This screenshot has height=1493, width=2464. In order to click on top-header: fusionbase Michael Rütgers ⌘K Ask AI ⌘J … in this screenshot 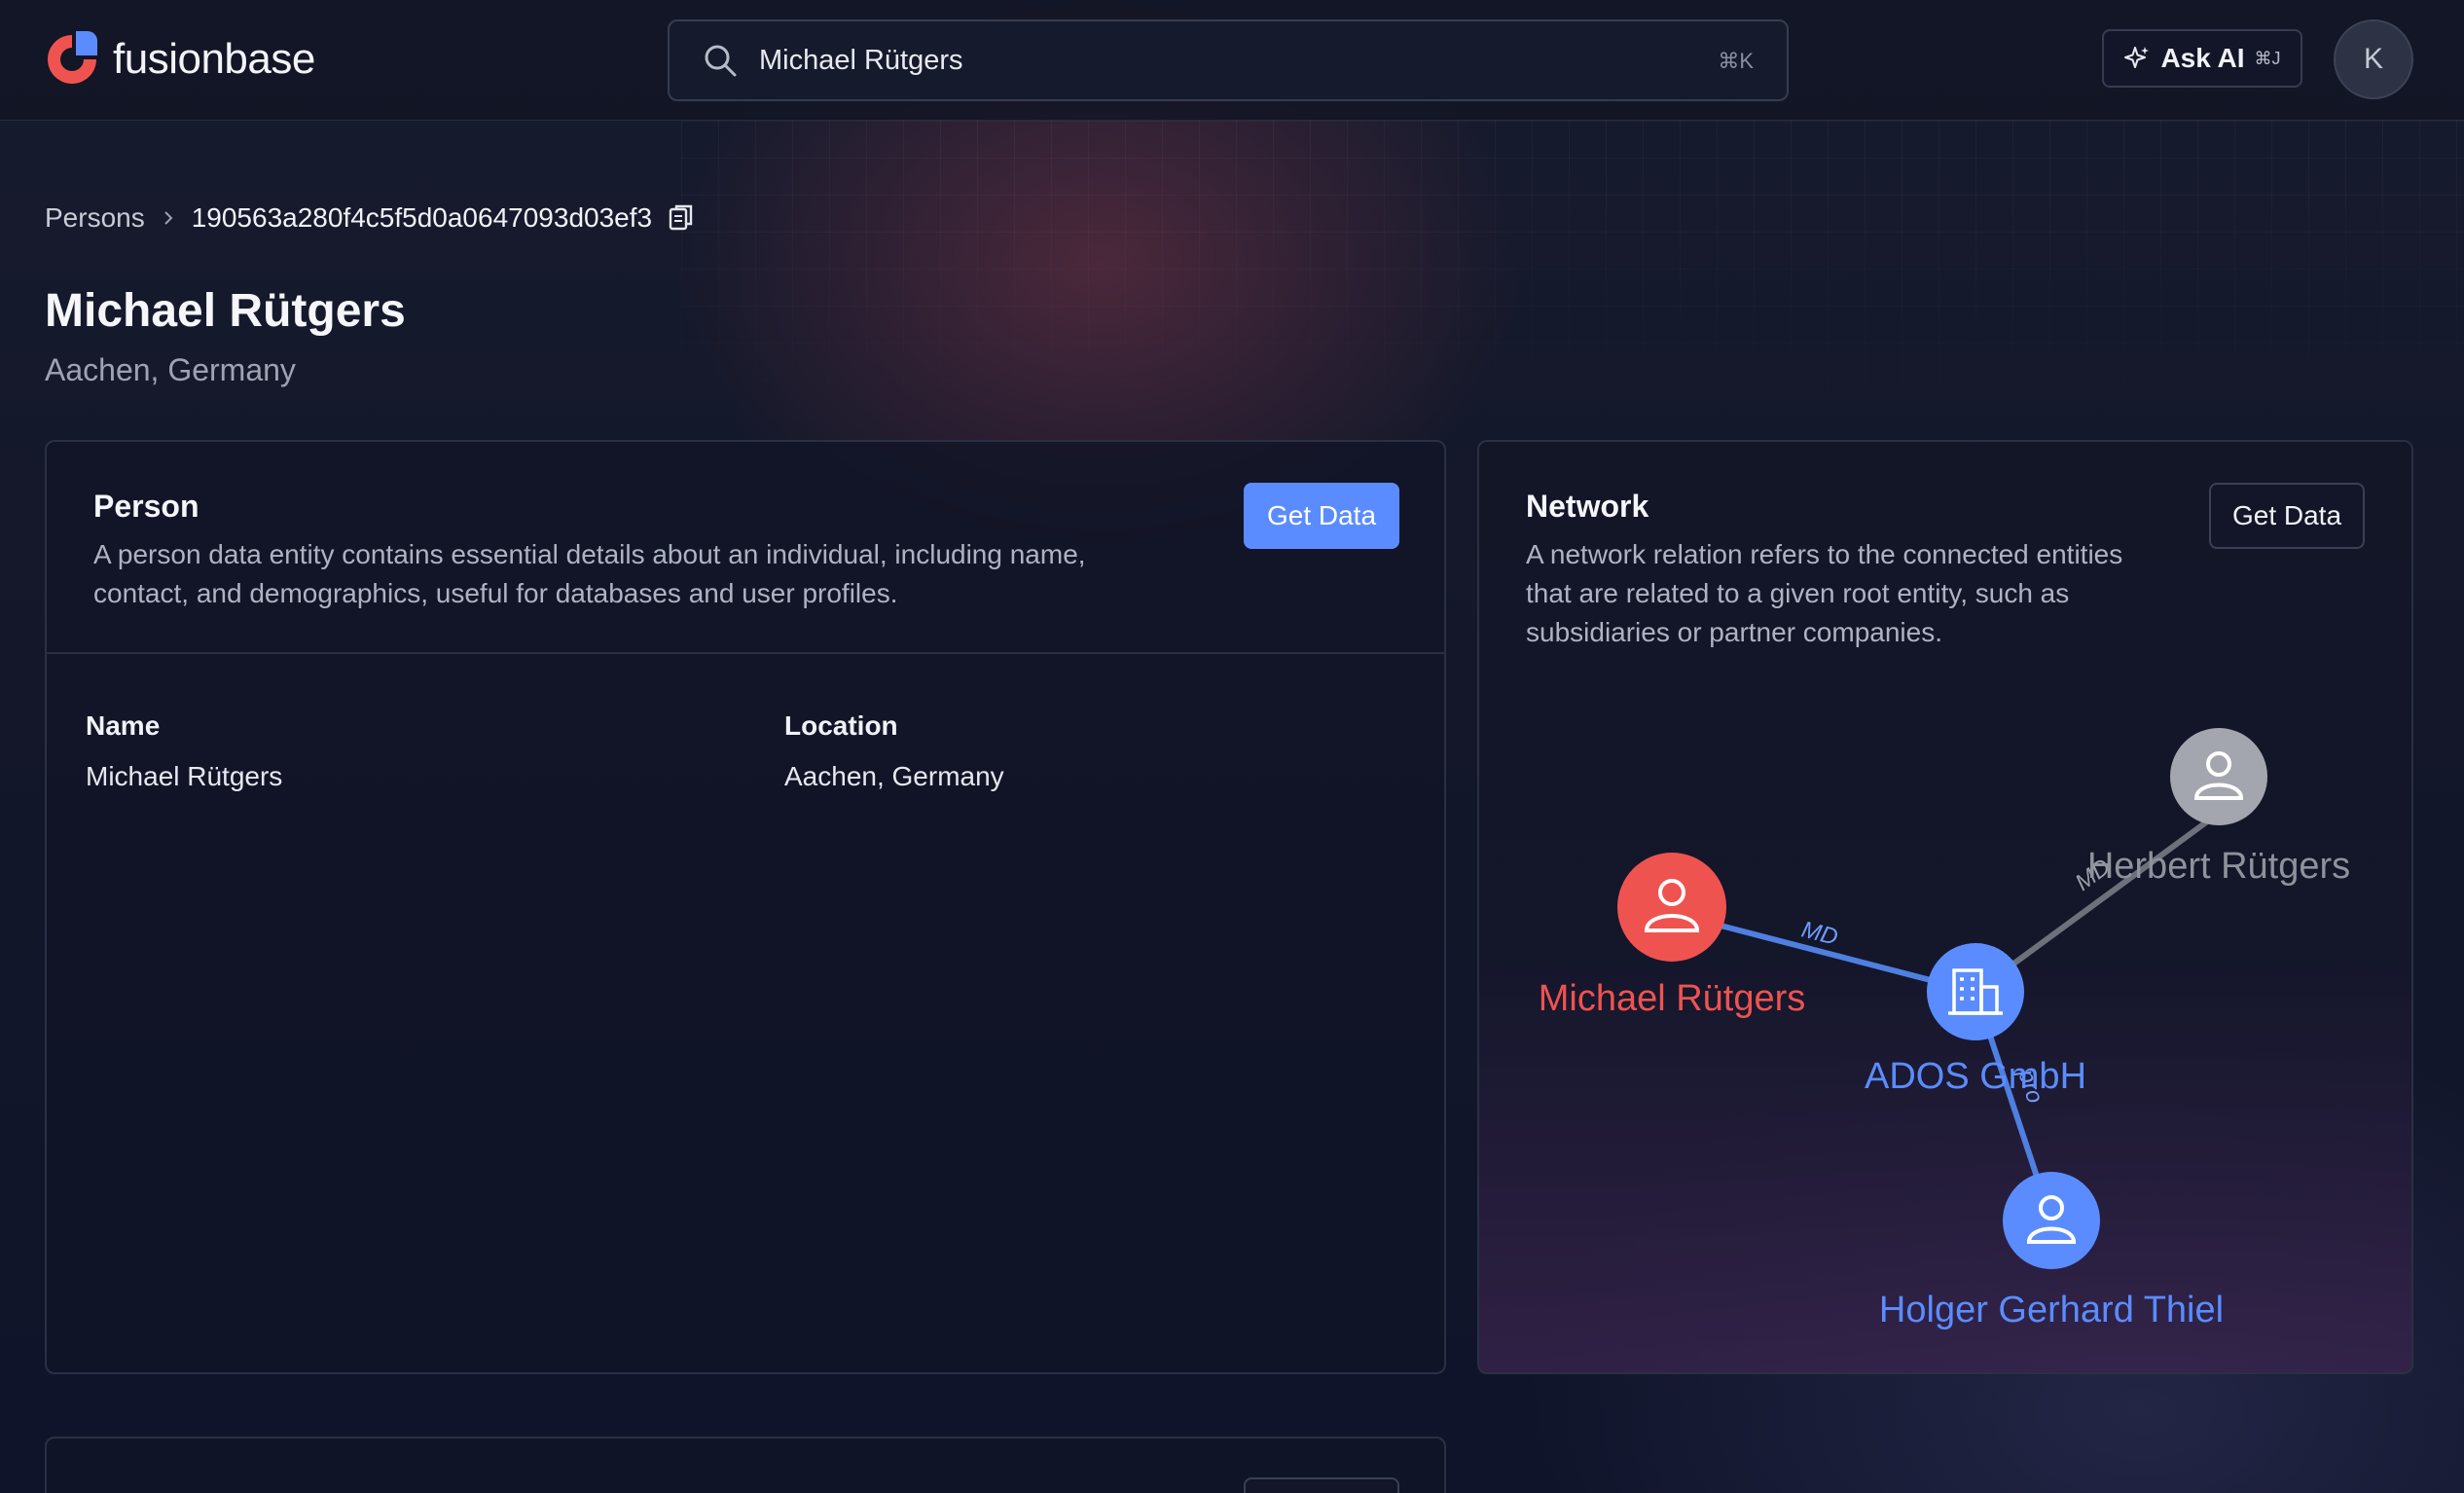, I will do `click(1232, 60)`.